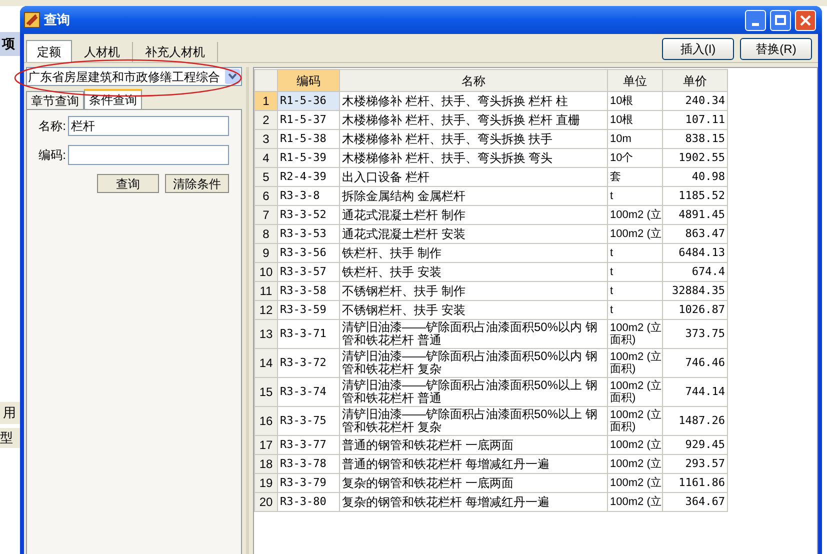  What do you see at coordinates (695, 120) in the screenshot?
I see `table-cell: 107.11` at bounding box center [695, 120].